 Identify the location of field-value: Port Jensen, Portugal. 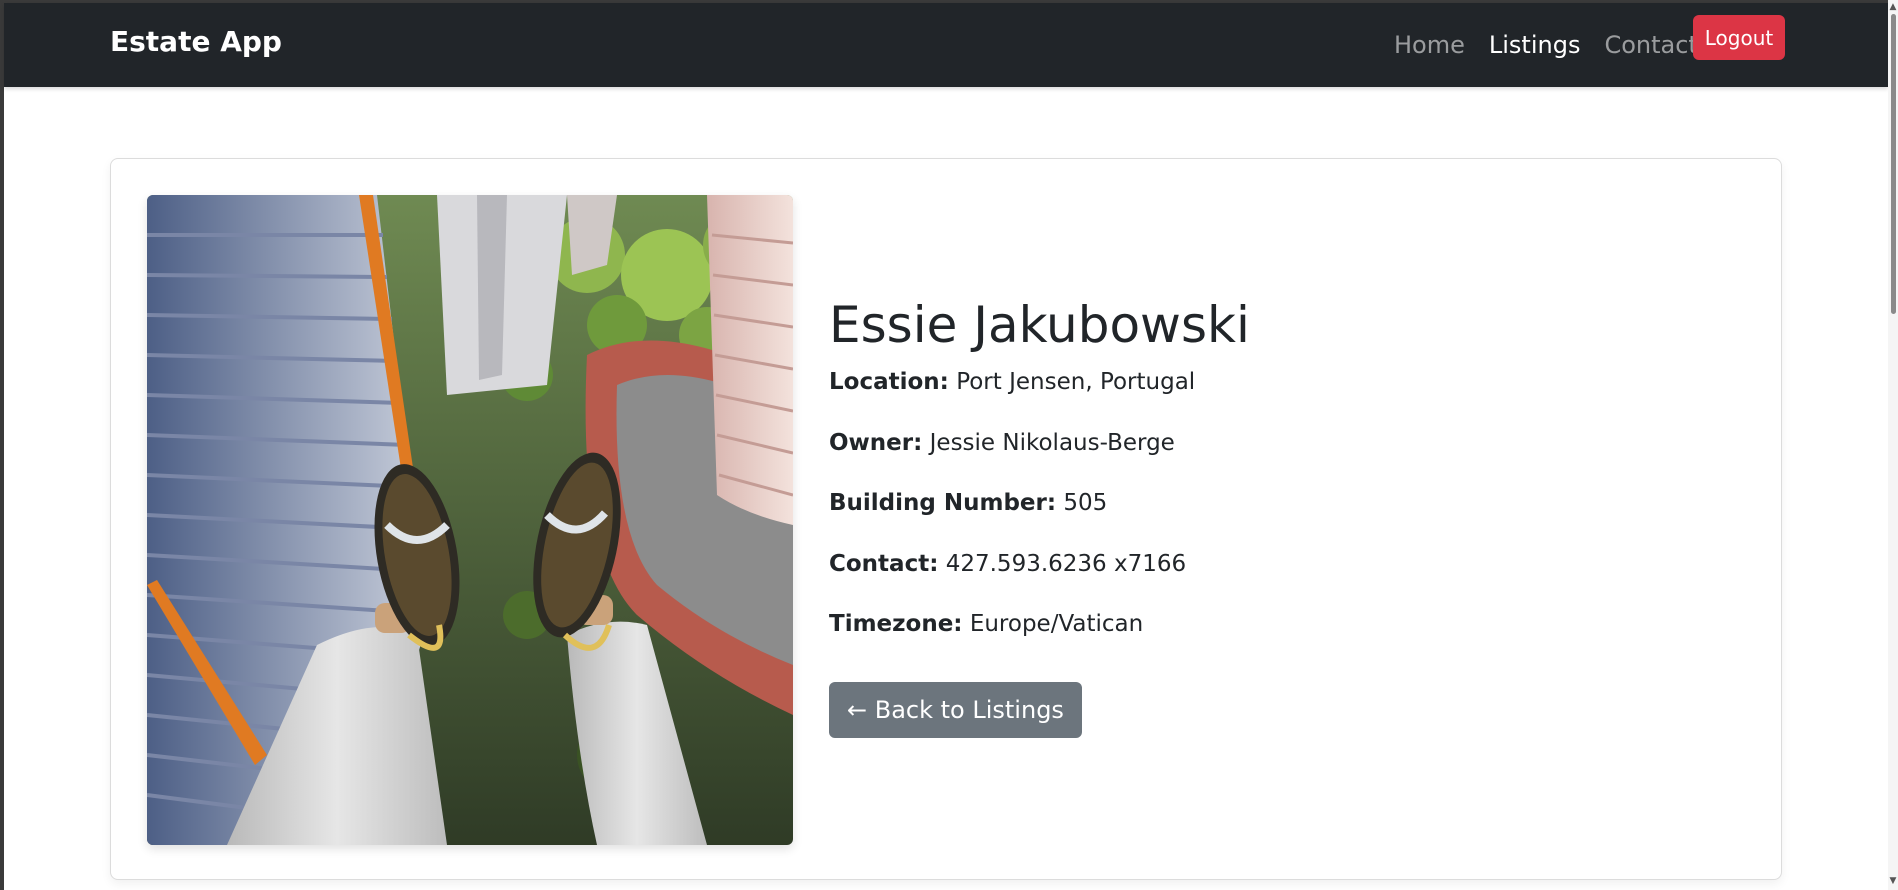
(1076, 382).